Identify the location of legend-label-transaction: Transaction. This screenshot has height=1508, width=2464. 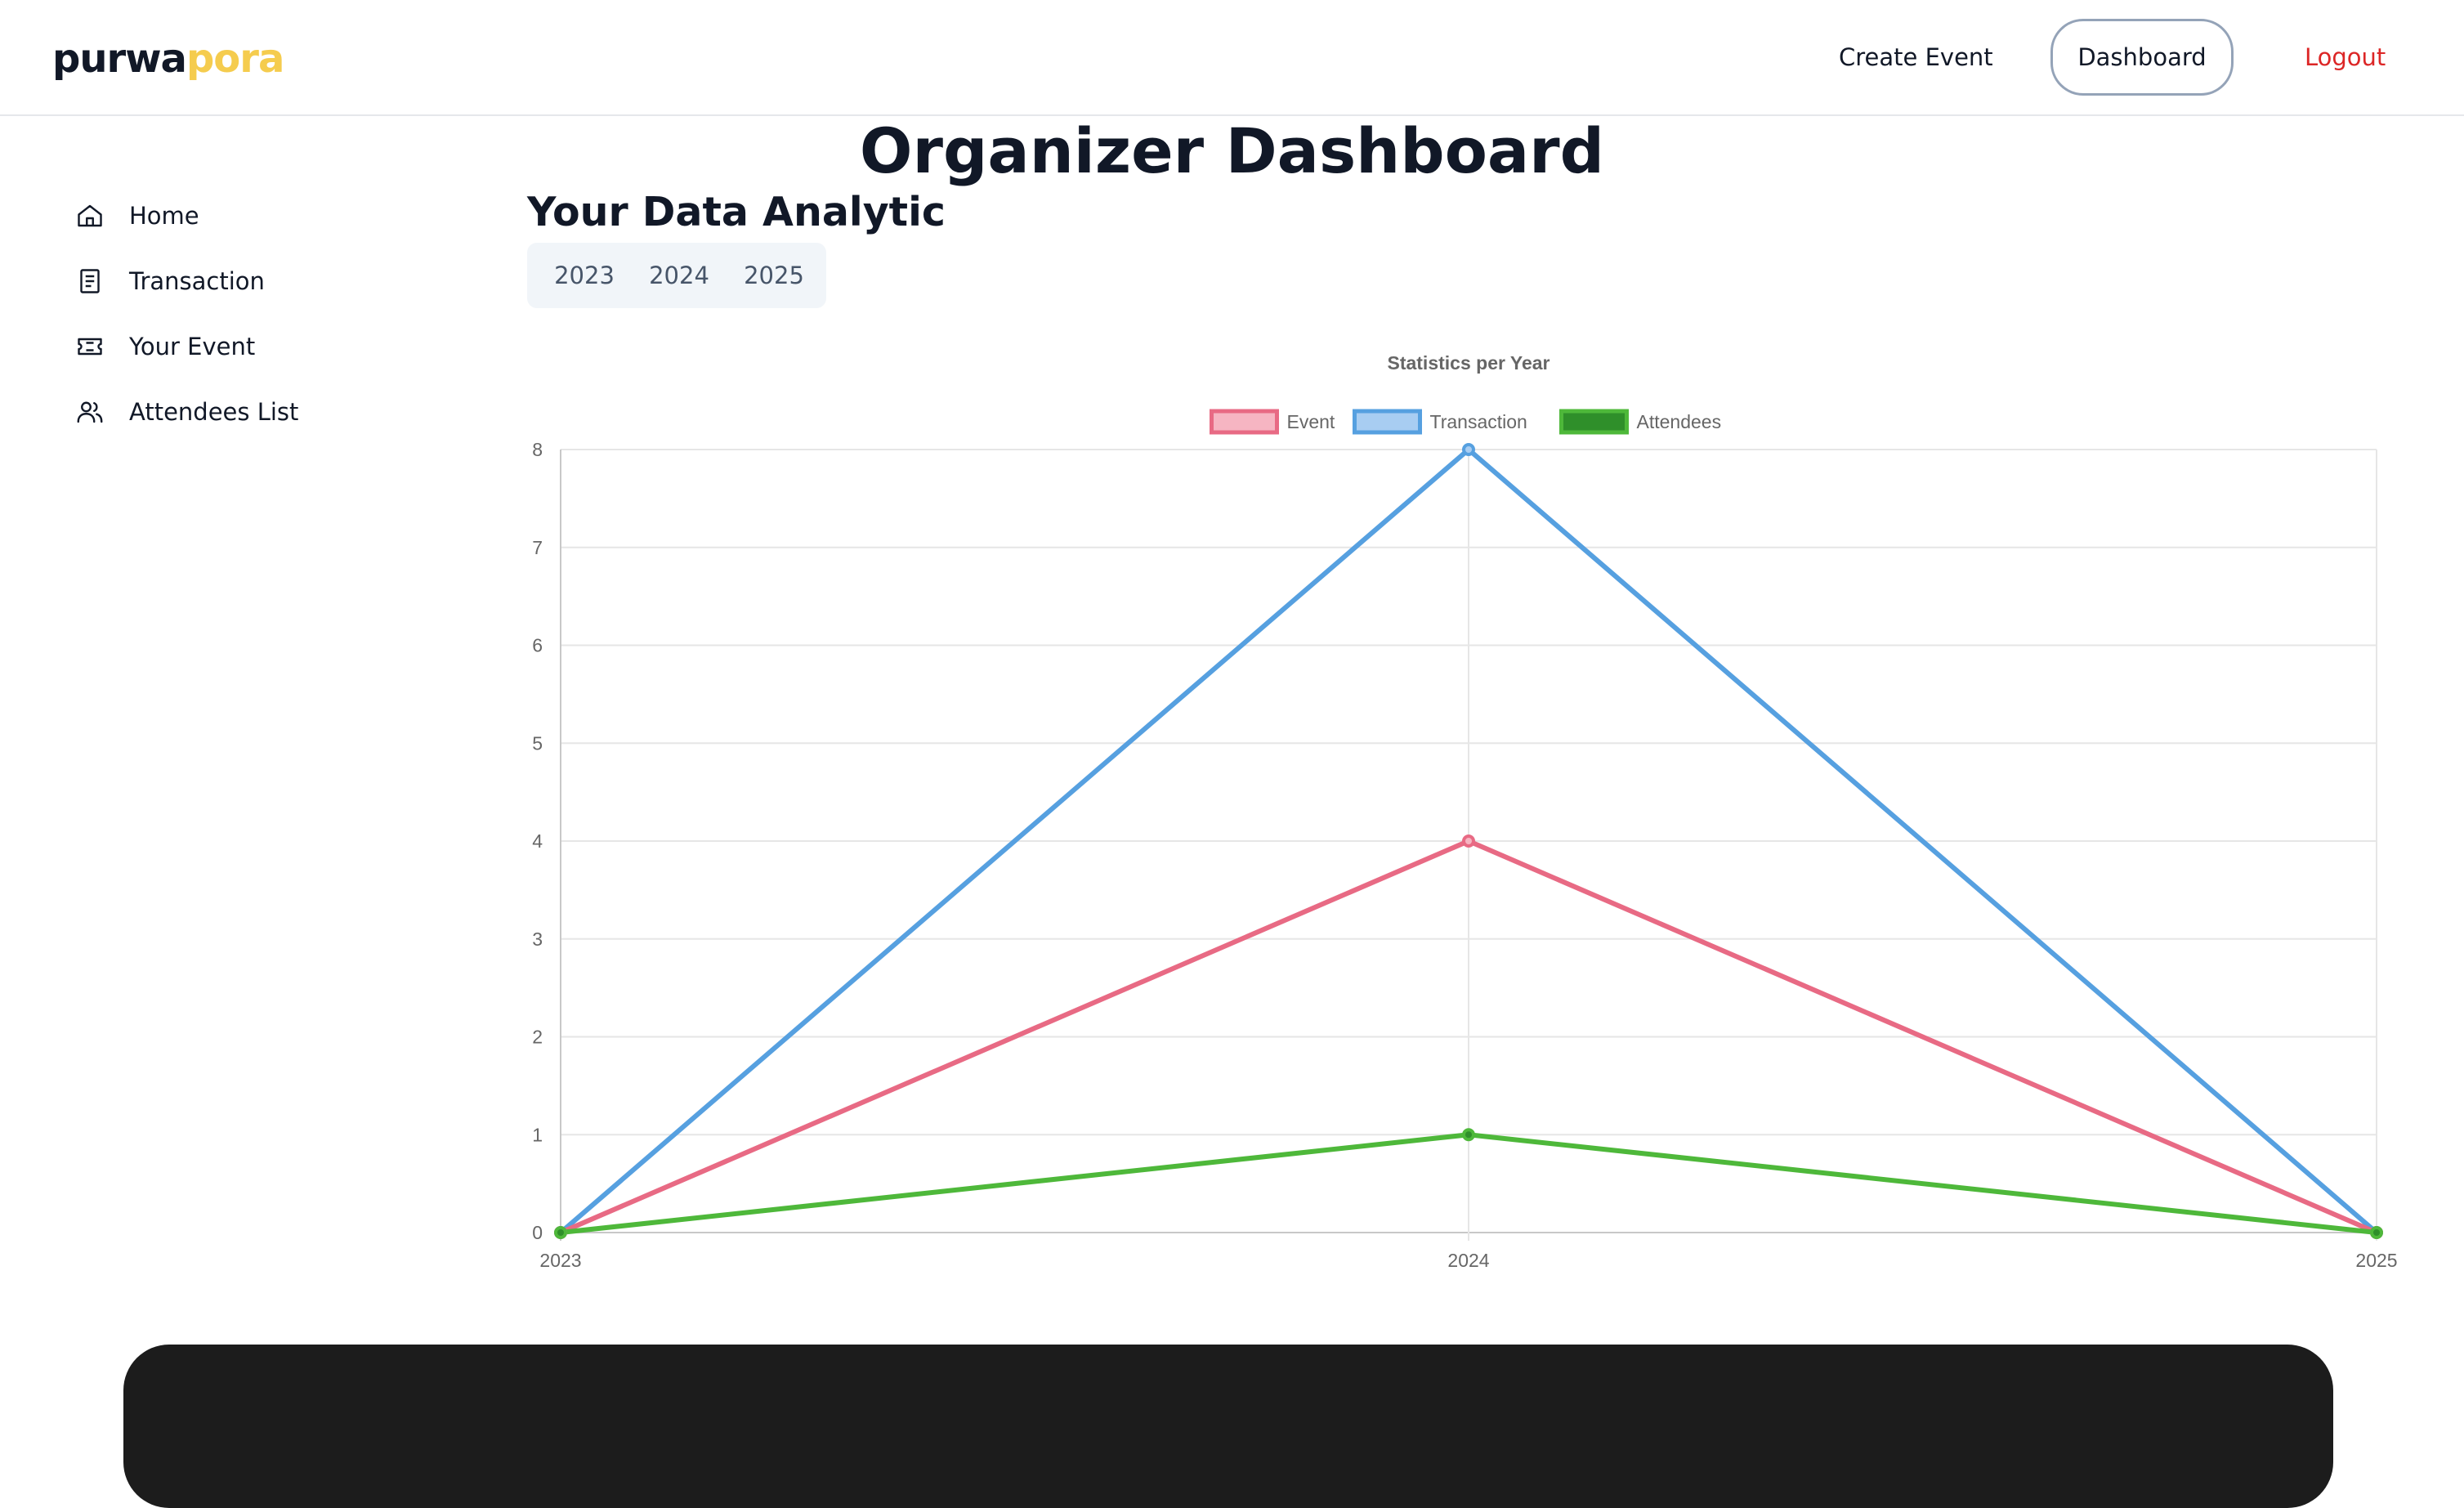
(1478, 421).